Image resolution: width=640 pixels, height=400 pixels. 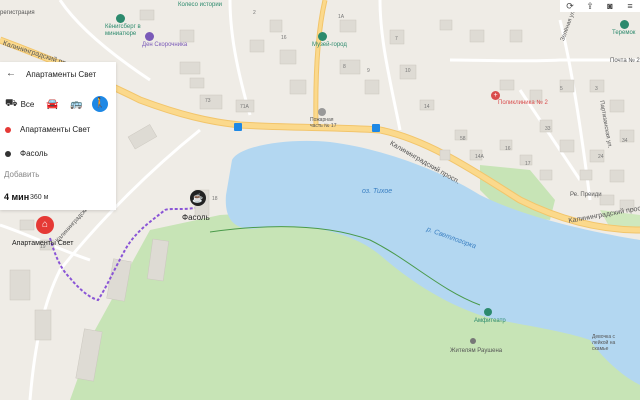 What do you see at coordinates (17, 197) in the screenshot?
I see `route-time: 4 мин` at bounding box center [17, 197].